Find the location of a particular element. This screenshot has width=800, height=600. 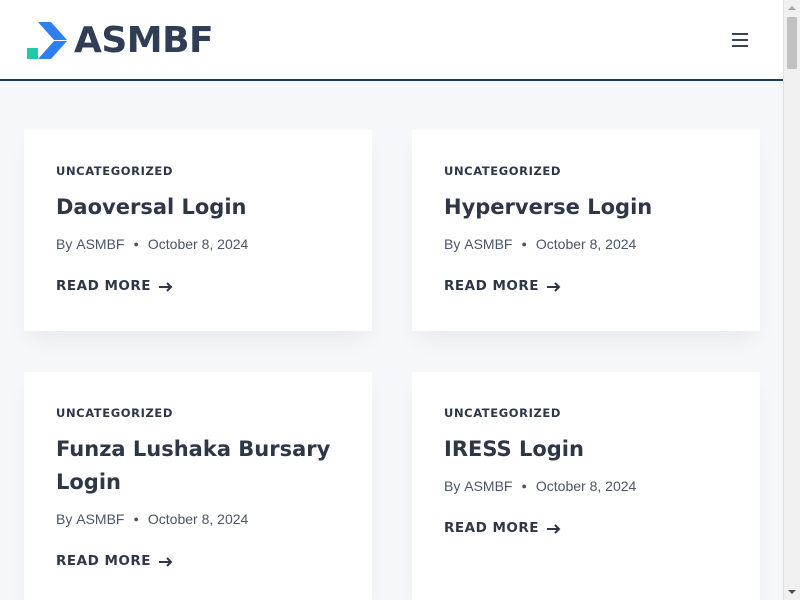

post-title: Funza Lushaka Bursary Login is located at coordinates (198, 466).